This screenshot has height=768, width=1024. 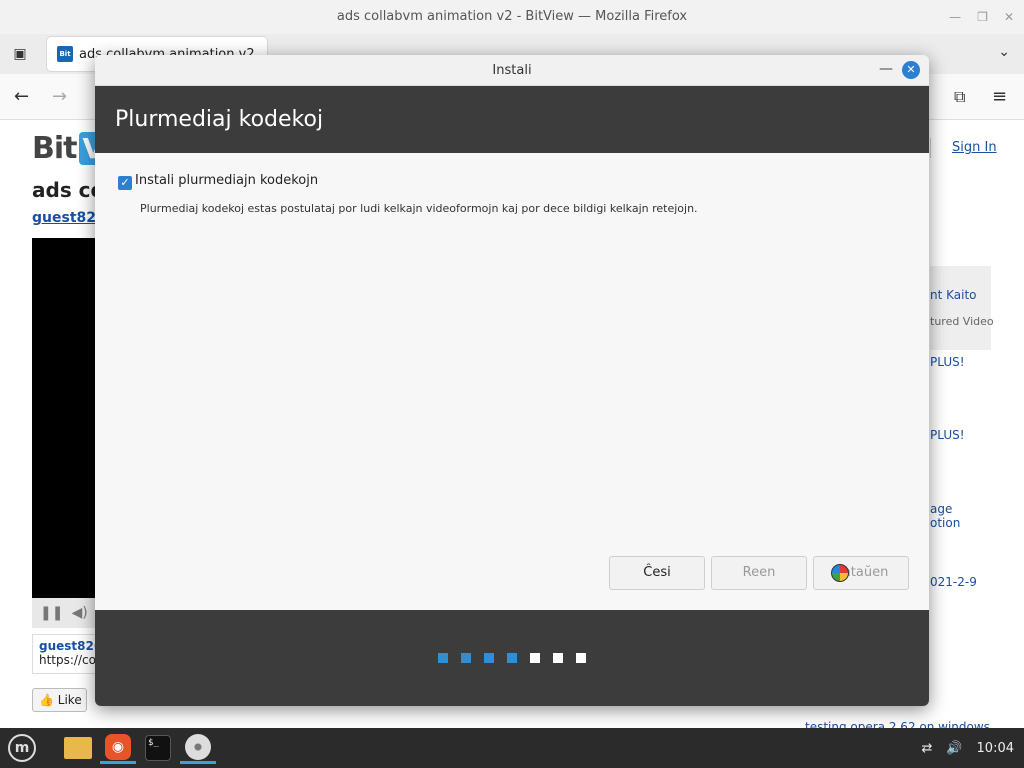 What do you see at coordinates (999, 97) in the screenshot?
I see `menu-icon: ≡` at bounding box center [999, 97].